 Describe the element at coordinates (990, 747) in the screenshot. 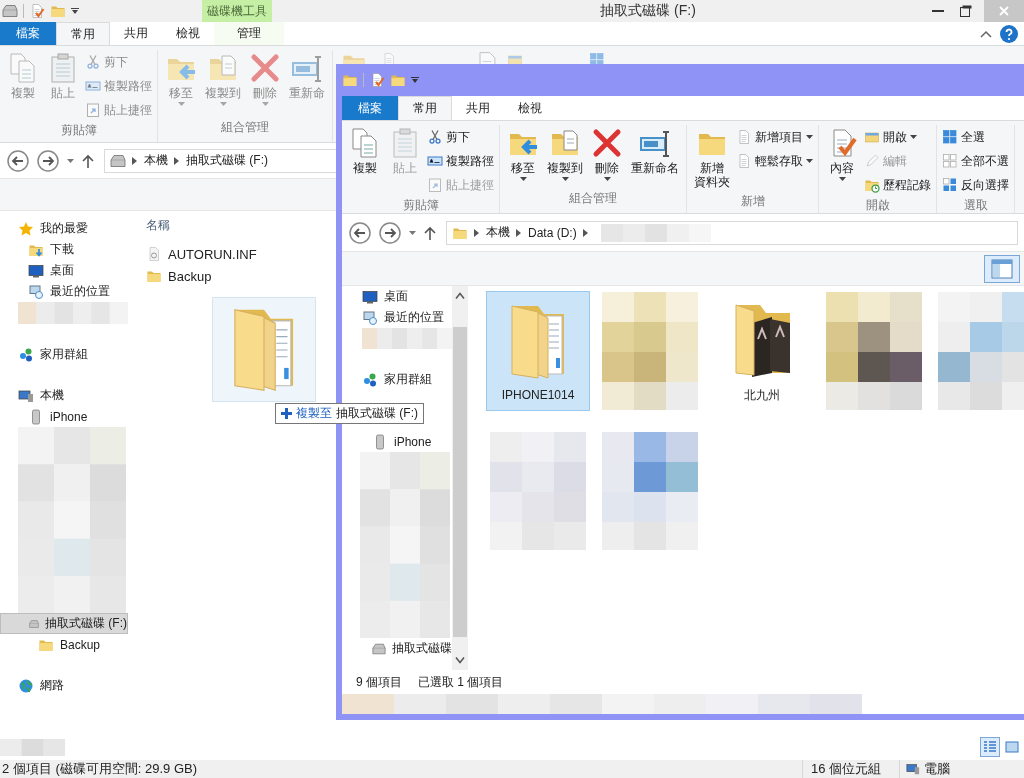

I see `list-icon` at that location.